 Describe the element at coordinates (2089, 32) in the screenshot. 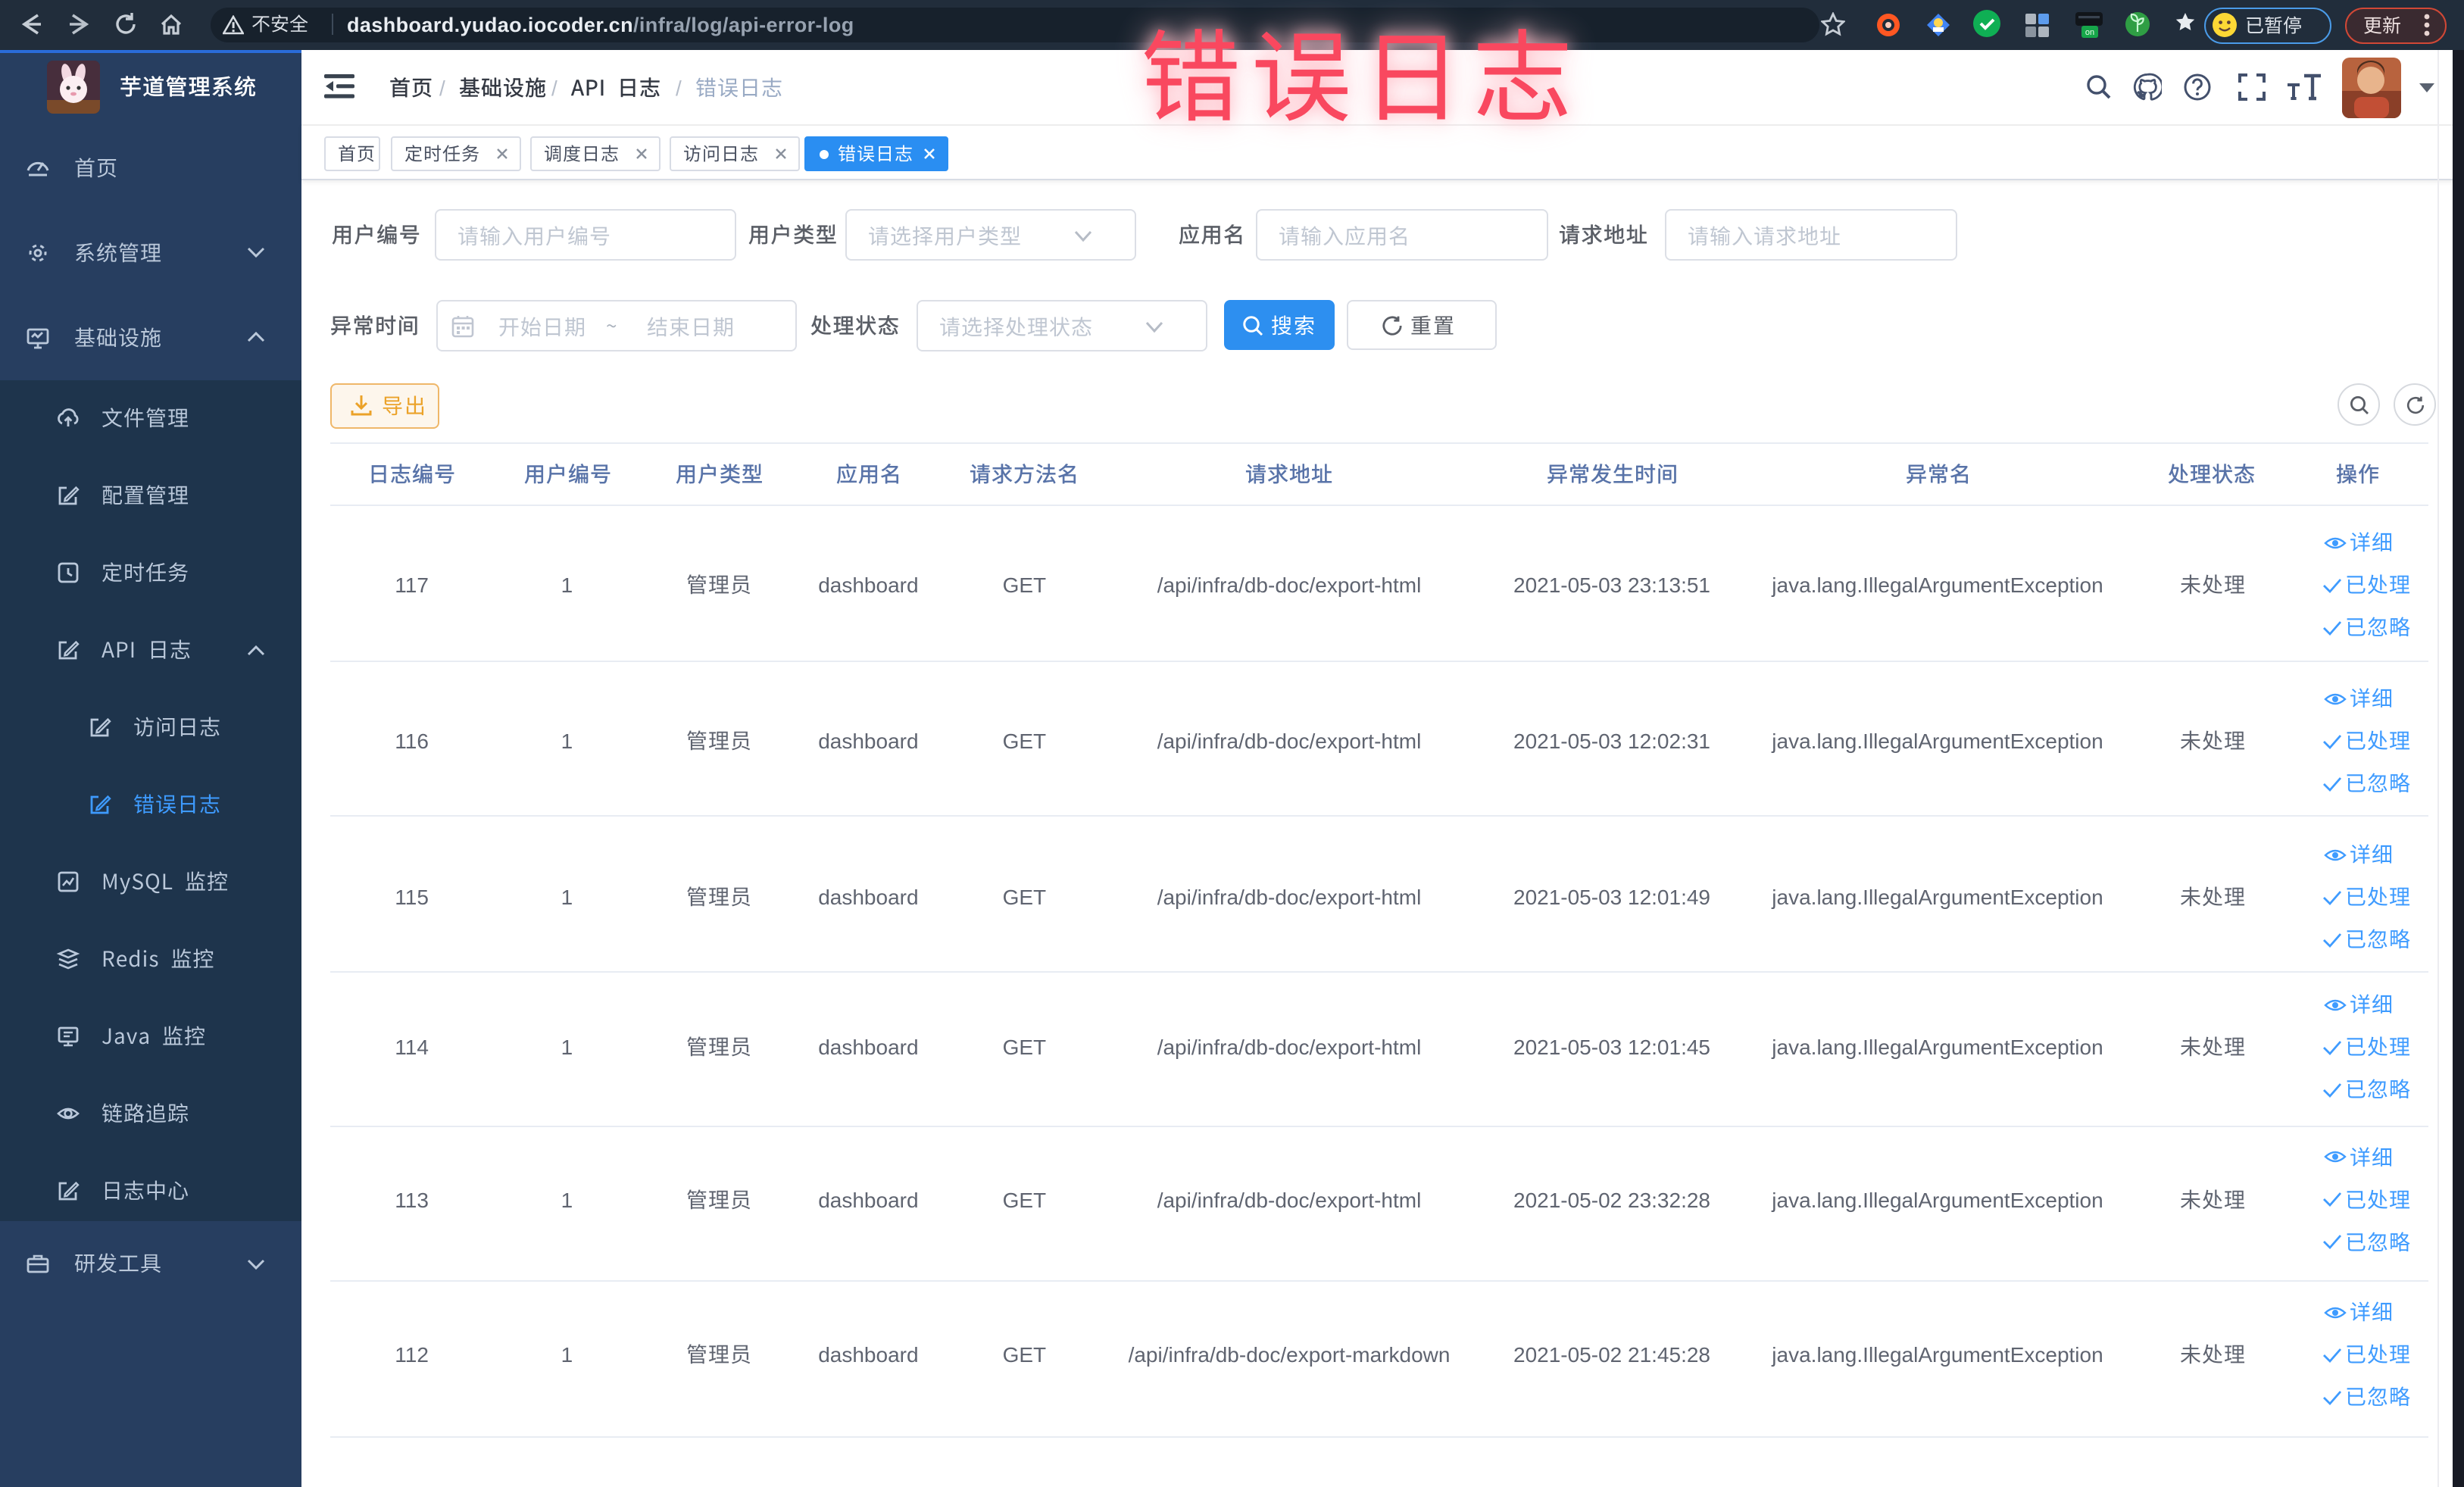

I see `svg-text: on` at that location.